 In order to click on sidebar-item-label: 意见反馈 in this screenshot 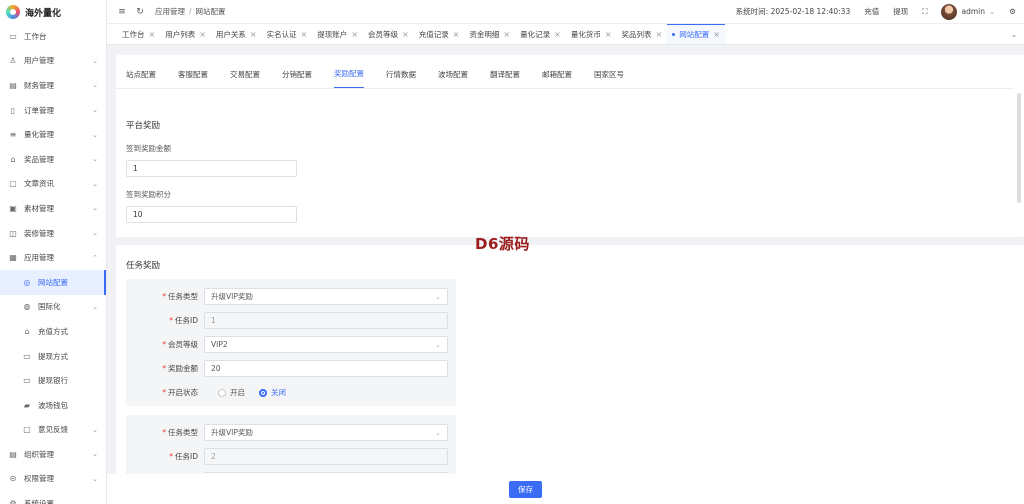, I will do `click(53, 430)`.